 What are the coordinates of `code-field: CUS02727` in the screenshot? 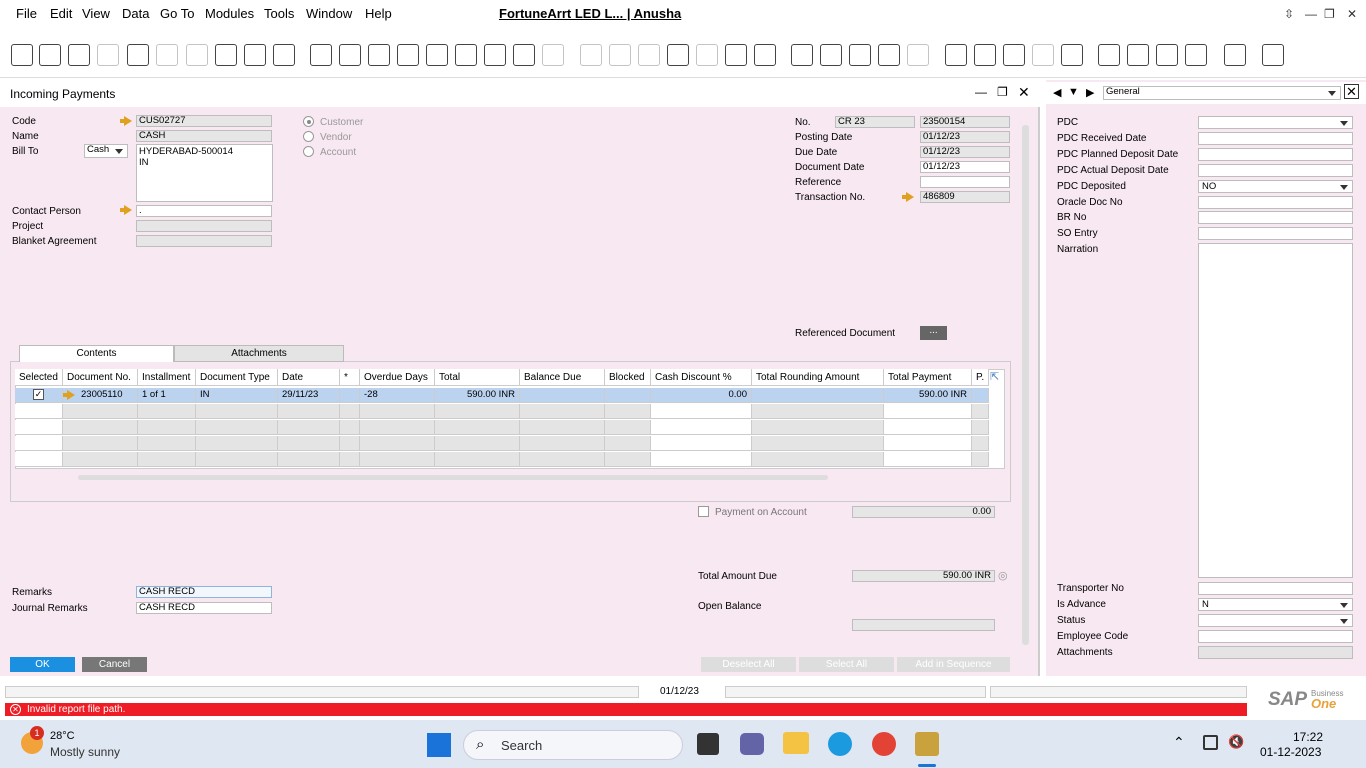 It's located at (204, 121).